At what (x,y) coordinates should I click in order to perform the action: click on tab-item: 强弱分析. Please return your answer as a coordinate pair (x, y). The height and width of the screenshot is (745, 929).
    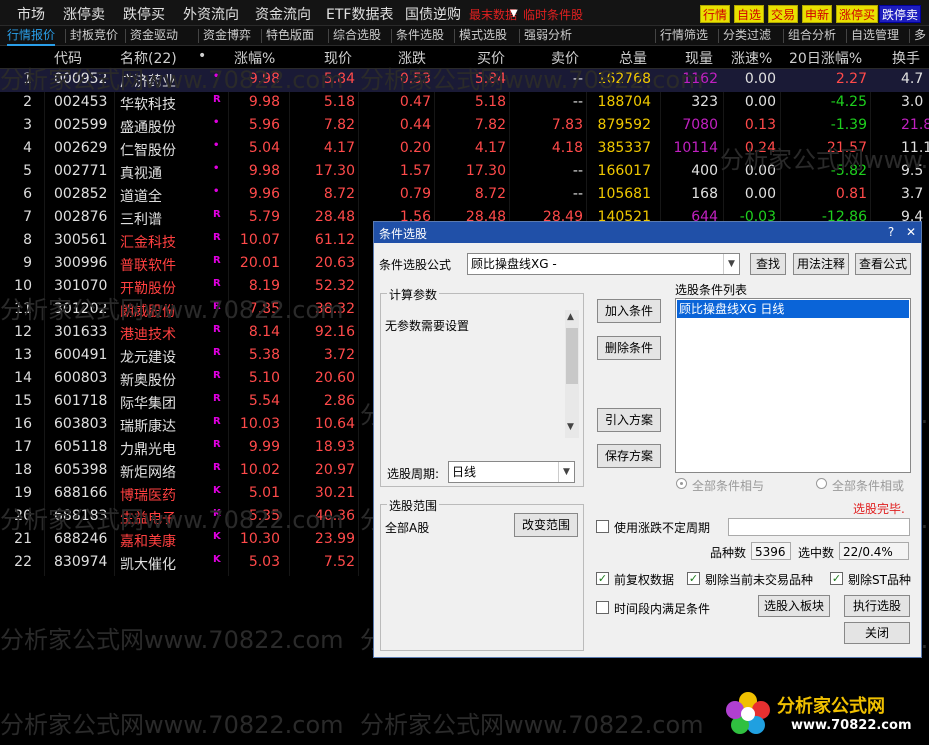
    Looking at the image, I should click on (548, 36).